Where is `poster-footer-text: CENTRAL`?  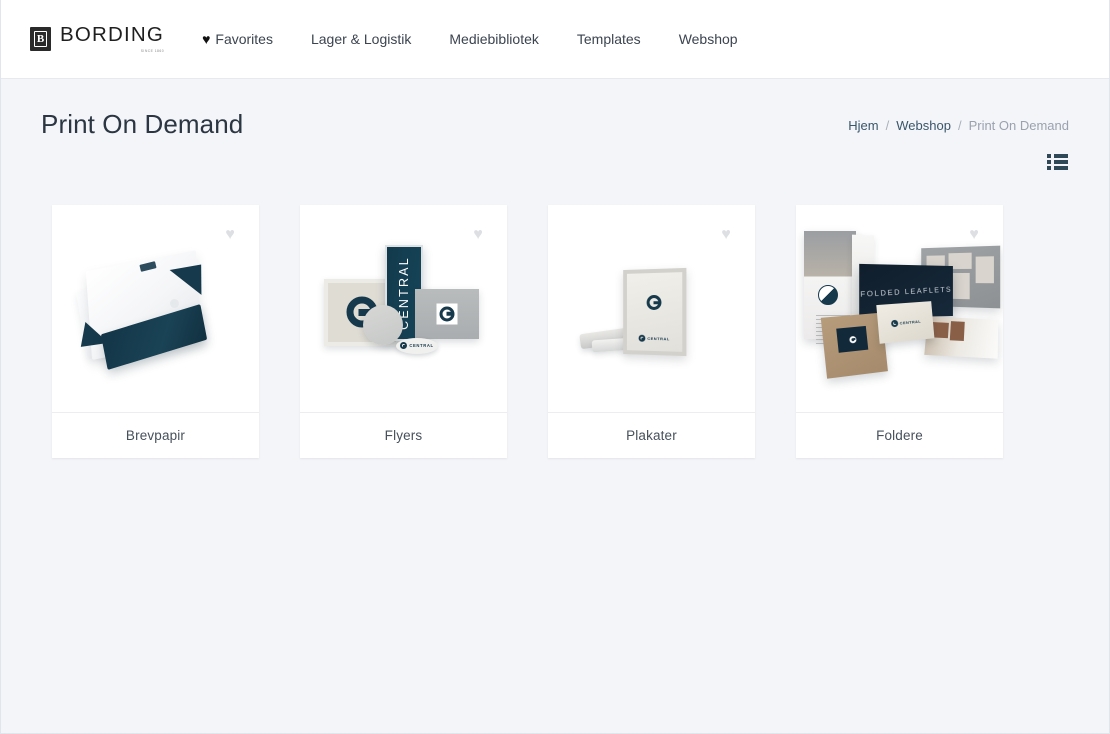
poster-footer-text: CENTRAL is located at coordinates (658, 338).